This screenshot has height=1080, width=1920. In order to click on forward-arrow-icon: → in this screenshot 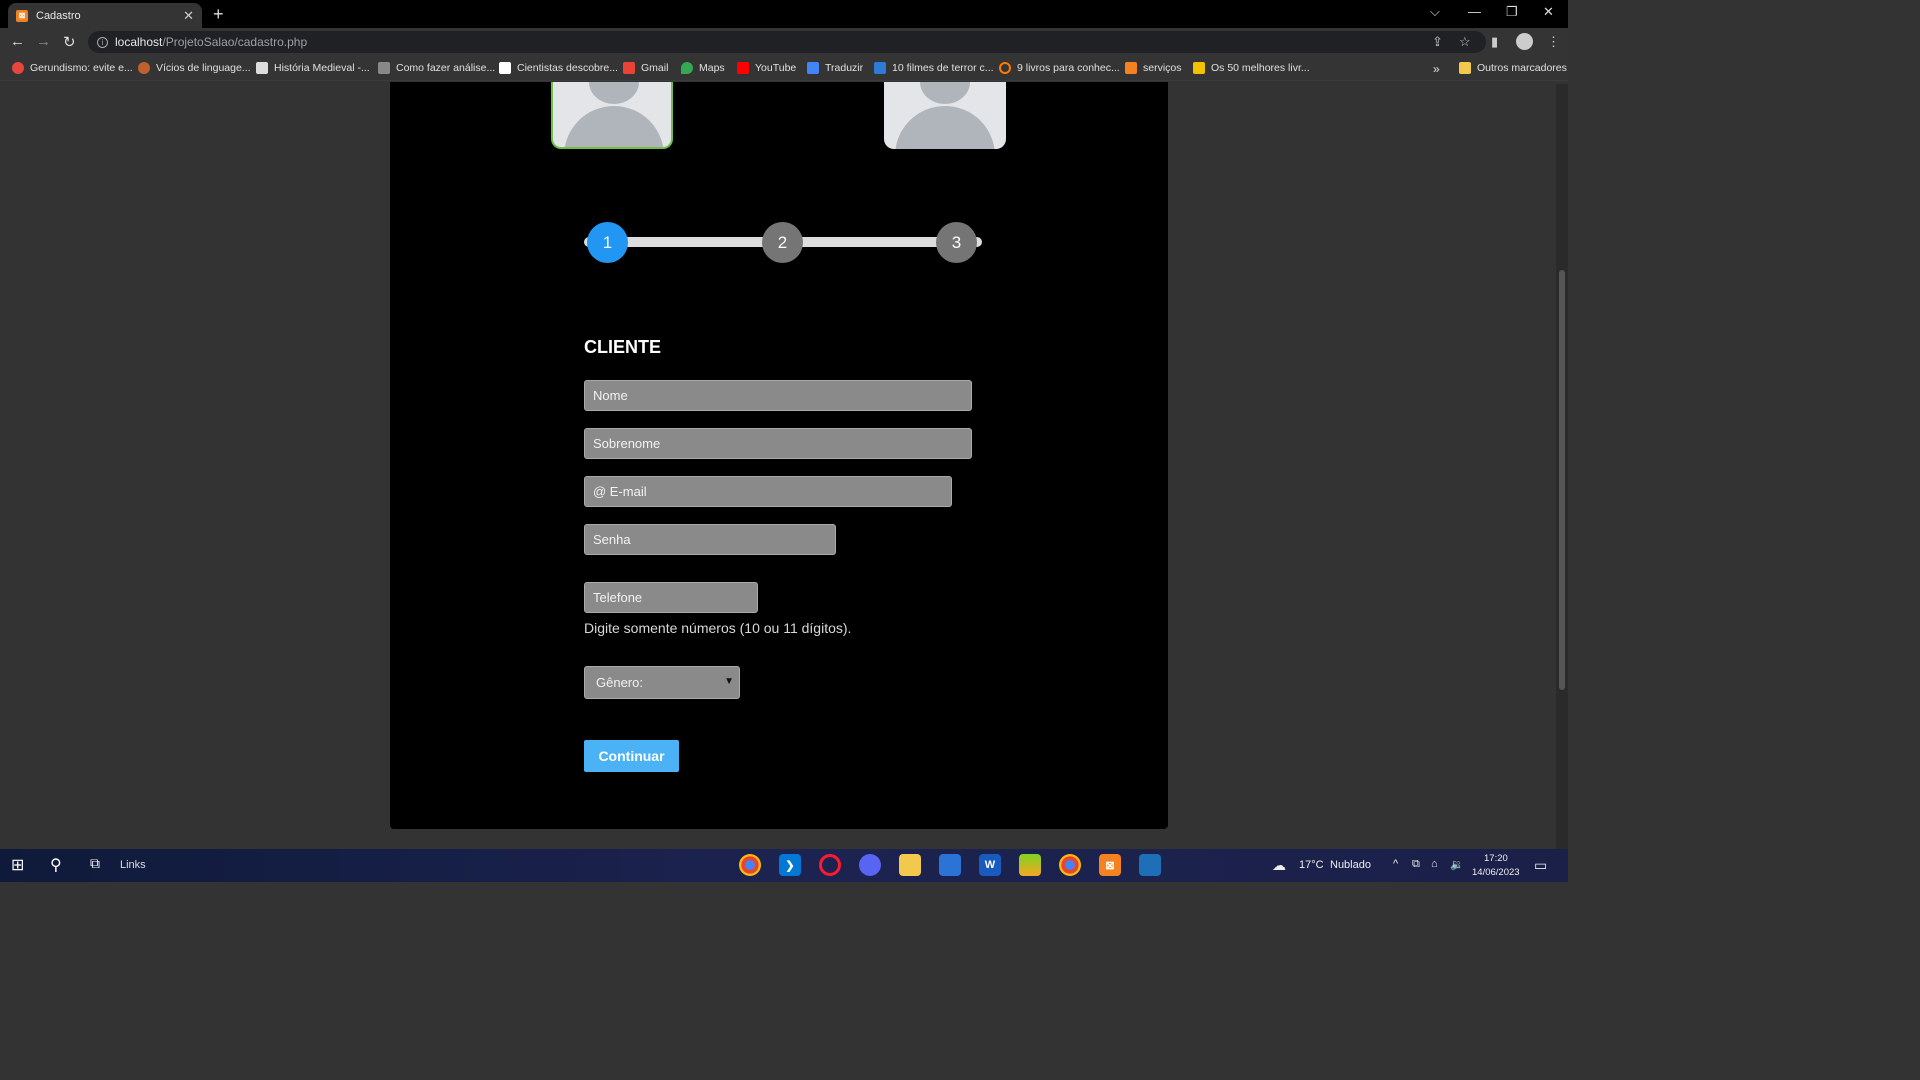, I will do `click(43, 41)`.